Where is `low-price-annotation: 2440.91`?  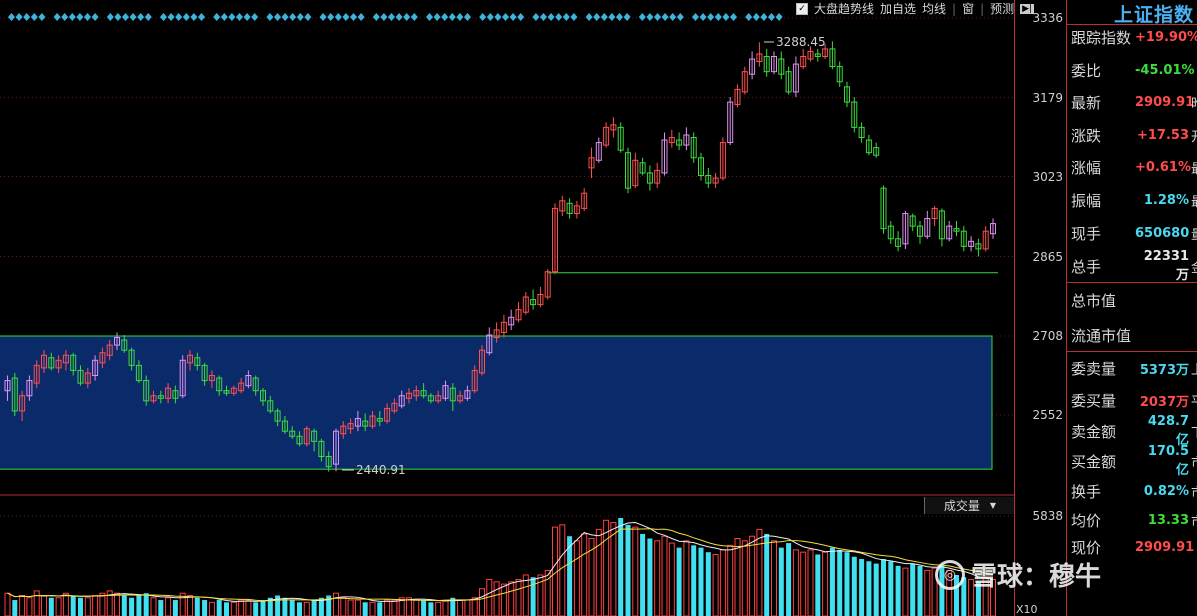
low-price-annotation: 2440.91 is located at coordinates (381, 470).